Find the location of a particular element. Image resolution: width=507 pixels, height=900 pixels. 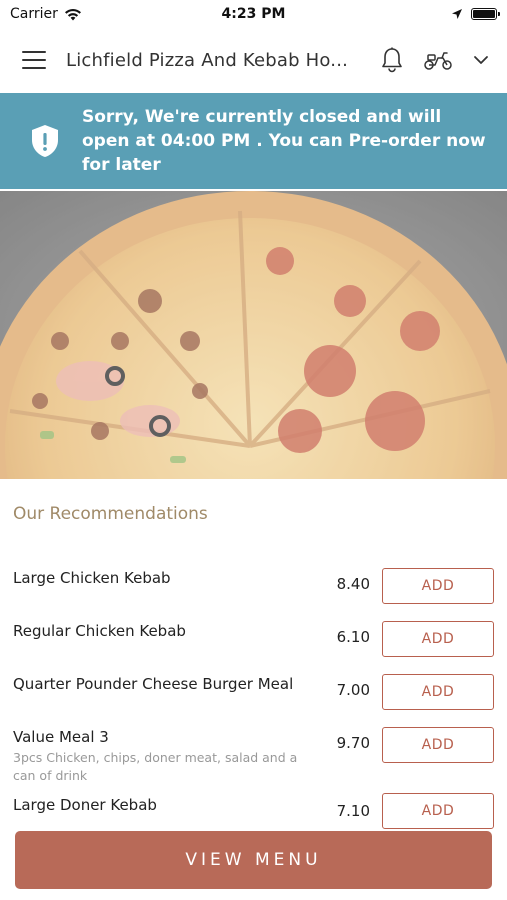

item-price: 9.70 is located at coordinates (353, 743).